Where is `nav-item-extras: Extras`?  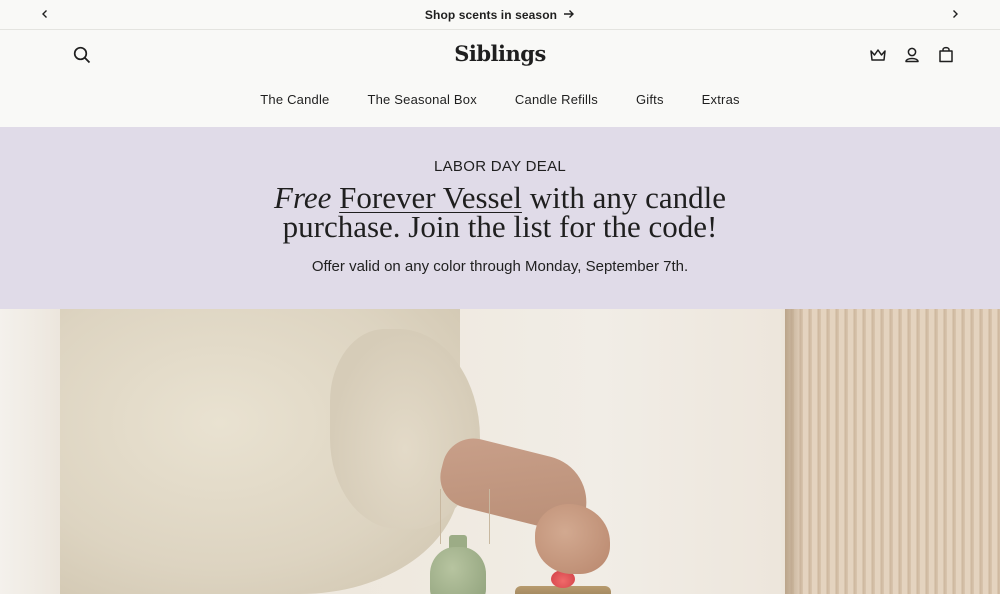 nav-item-extras: Extras is located at coordinates (721, 99).